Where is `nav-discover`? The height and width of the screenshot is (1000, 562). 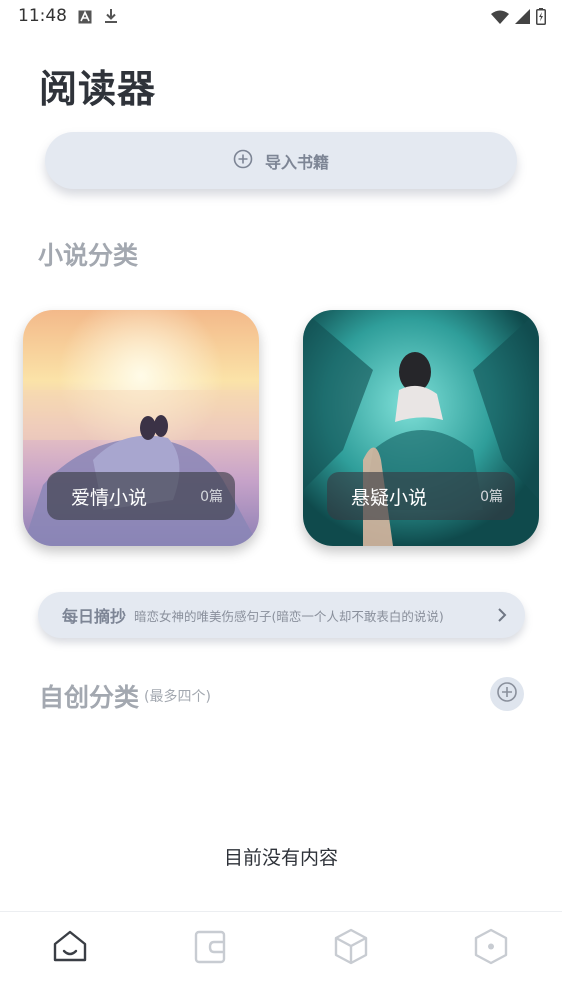
nav-discover is located at coordinates (351, 948).